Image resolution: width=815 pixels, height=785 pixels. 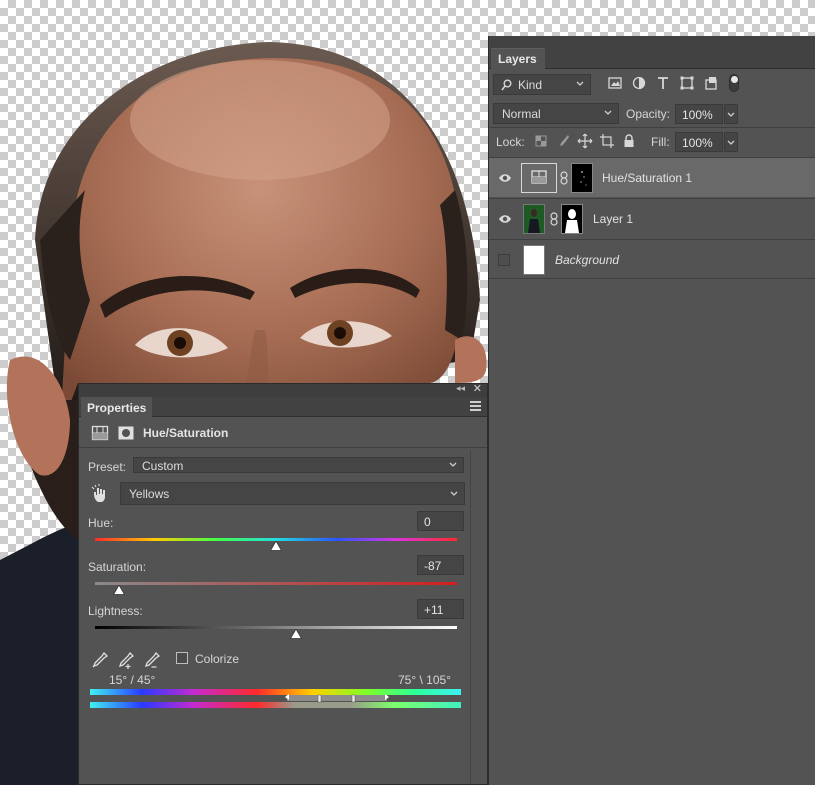 What do you see at coordinates (107, 467) in the screenshot?
I see `preset-label: Preset:` at bounding box center [107, 467].